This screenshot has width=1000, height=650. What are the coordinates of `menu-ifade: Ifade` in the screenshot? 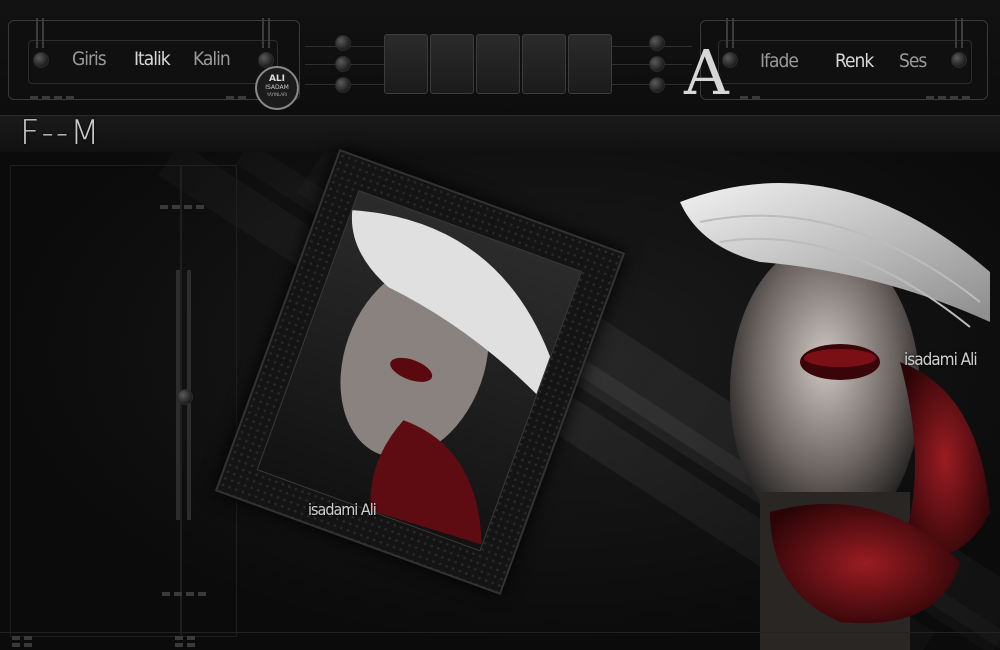 It's located at (779, 61).